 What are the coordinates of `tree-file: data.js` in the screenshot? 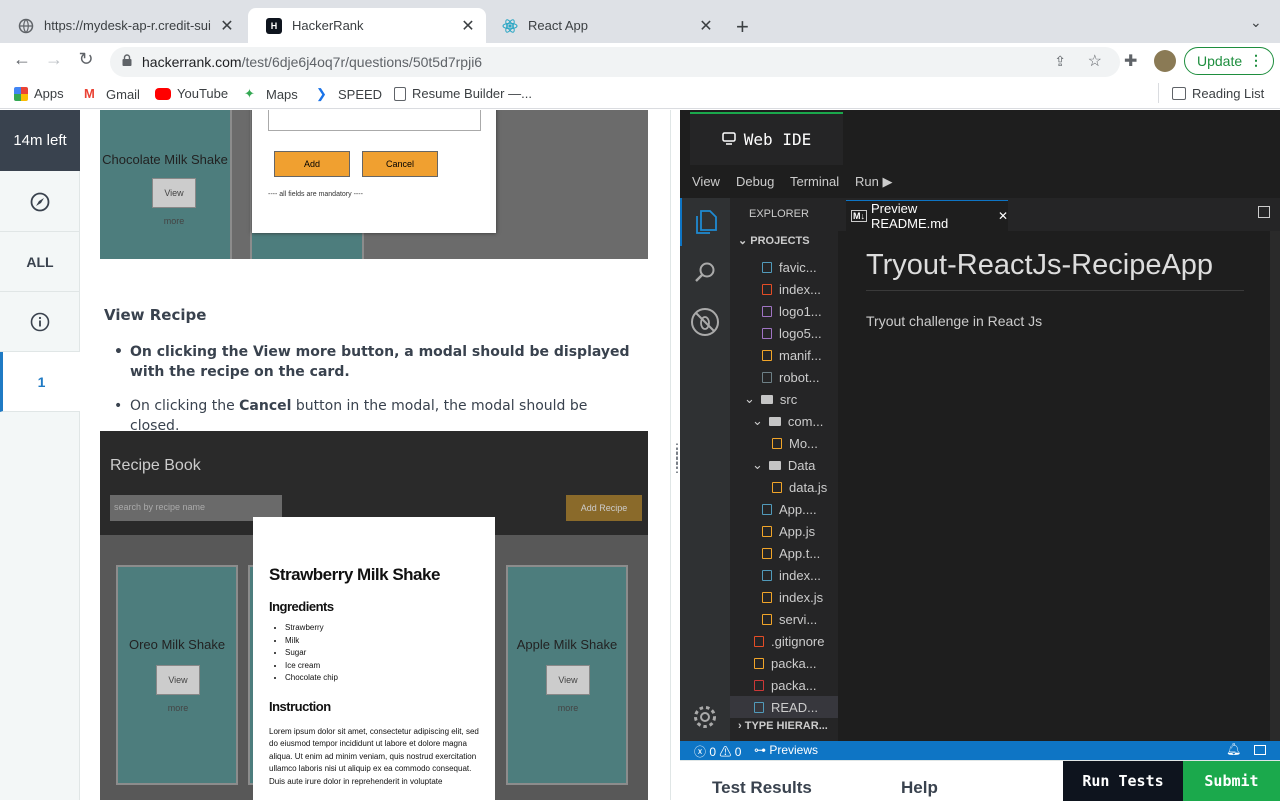 It's located at (784, 487).